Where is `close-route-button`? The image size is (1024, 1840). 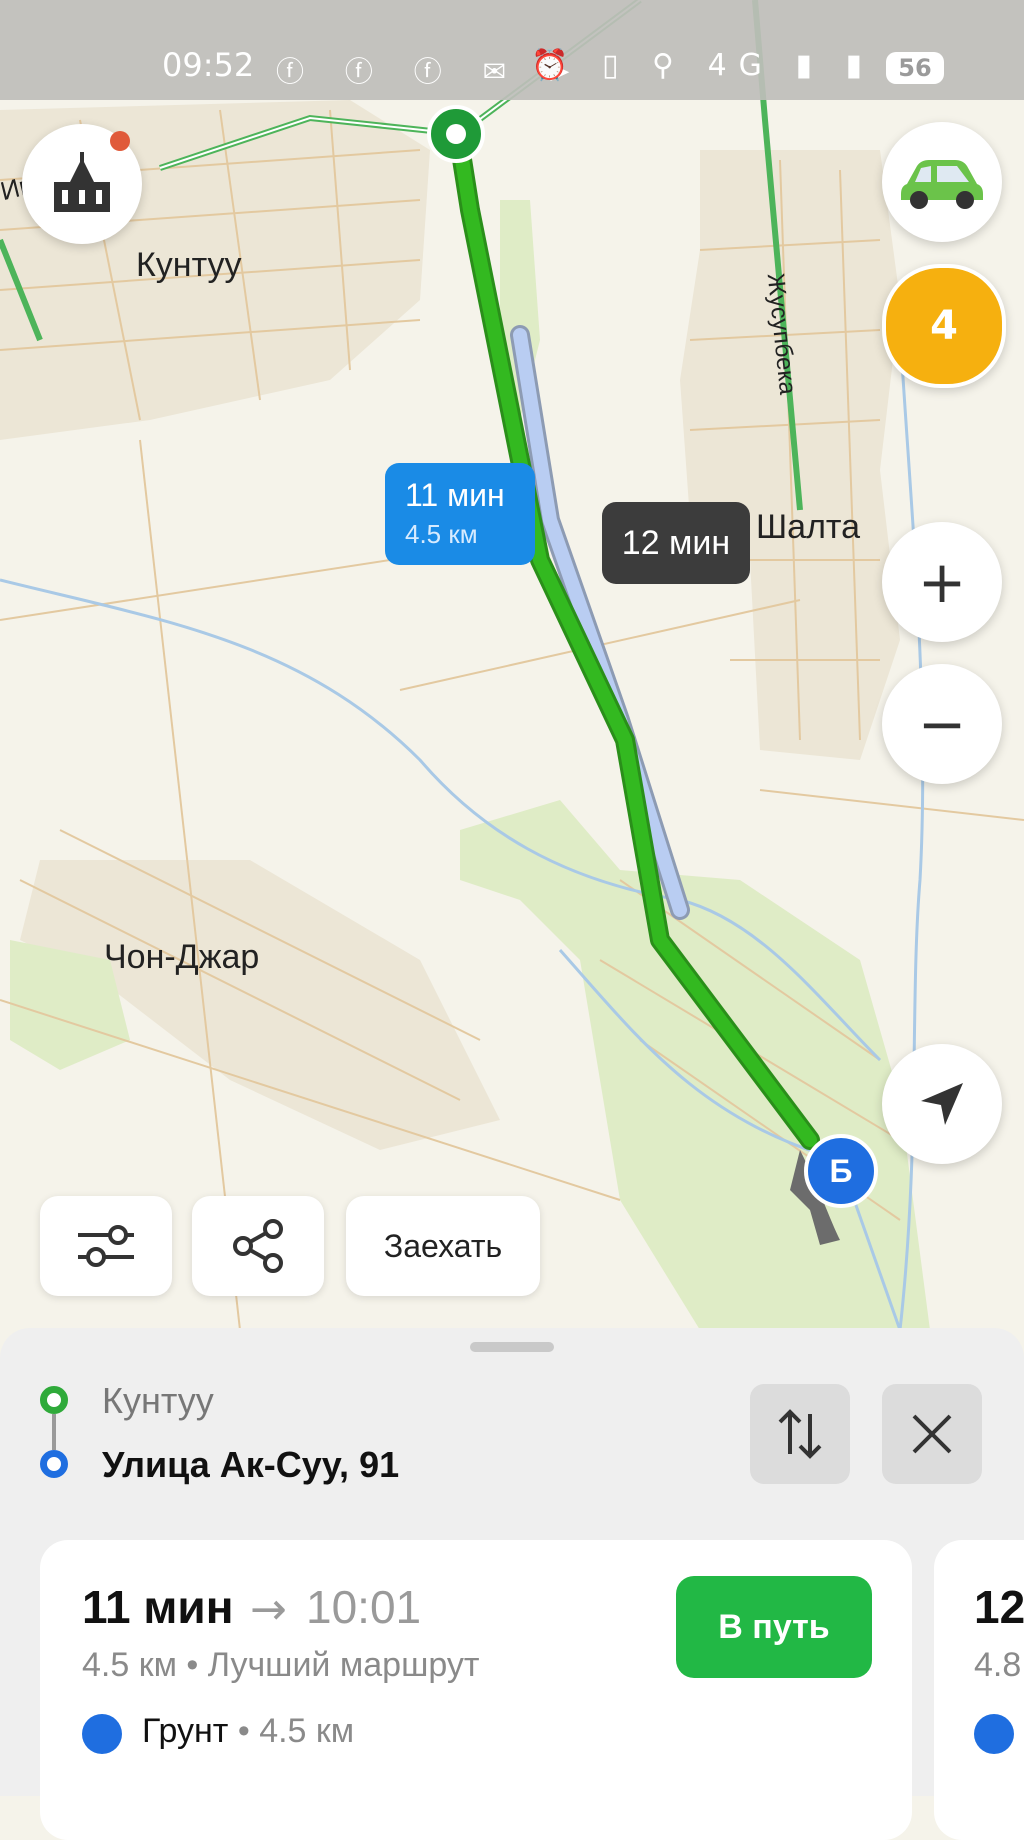
close-route-button is located at coordinates (932, 1434).